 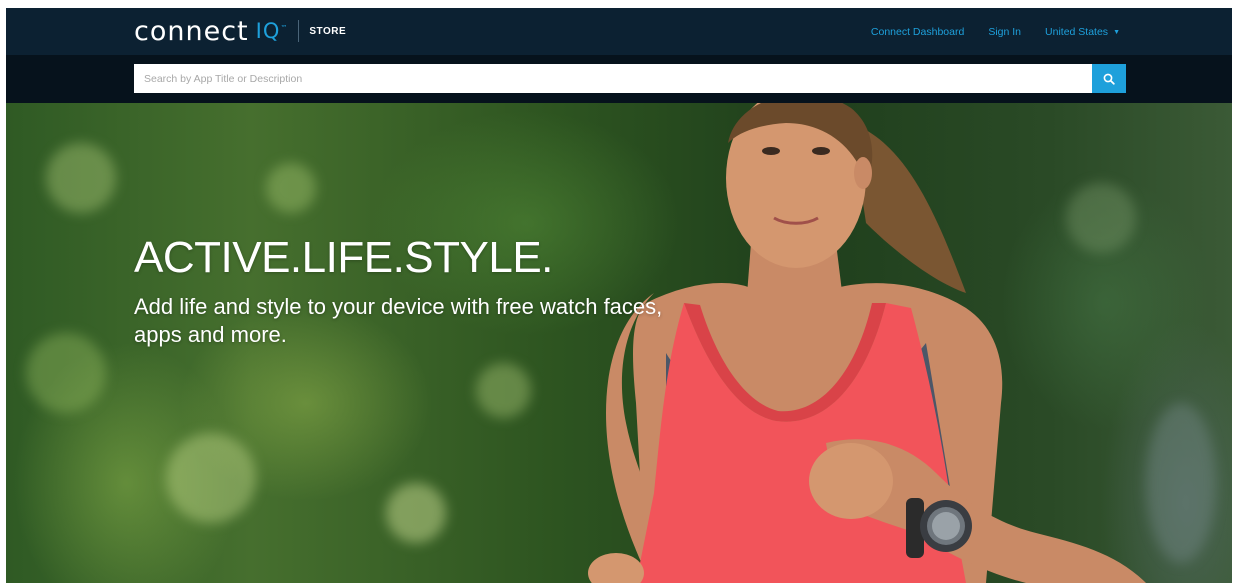 I want to click on connect-iq-store-logo: connect IQ™ STORE, so click(x=240, y=31).